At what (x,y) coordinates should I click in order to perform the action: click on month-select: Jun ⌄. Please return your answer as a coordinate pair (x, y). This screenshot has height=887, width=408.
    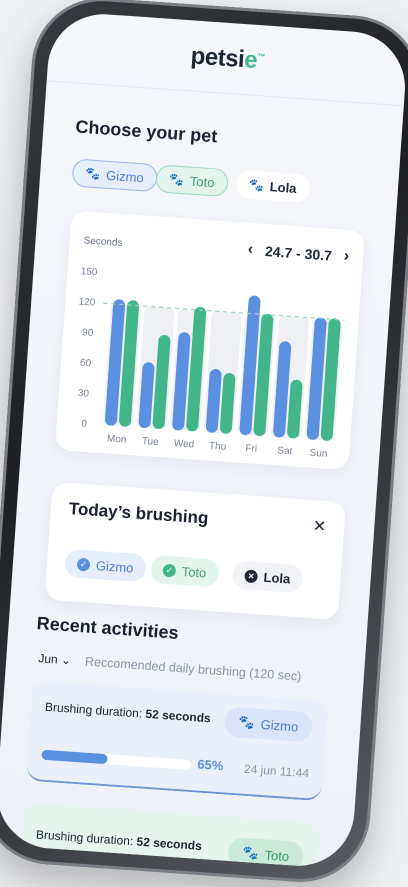
    Looking at the image, I should click on (55, 659).